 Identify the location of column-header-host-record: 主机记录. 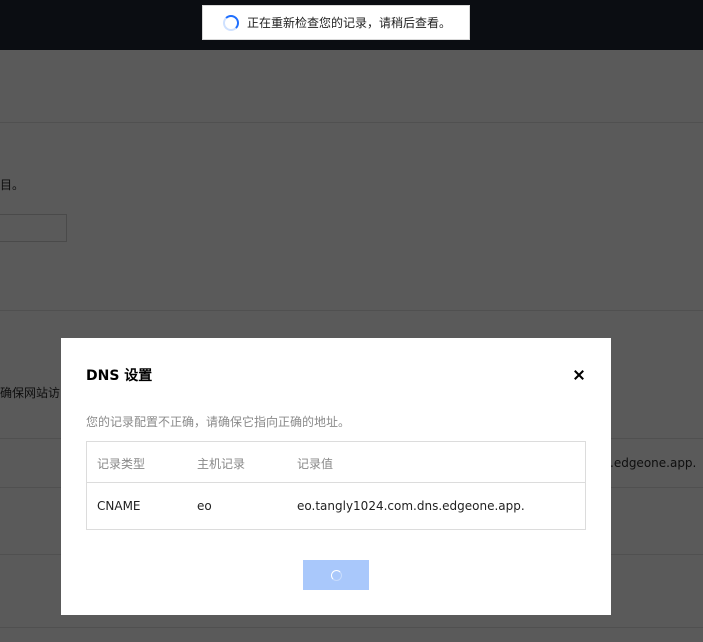
(221, 464).